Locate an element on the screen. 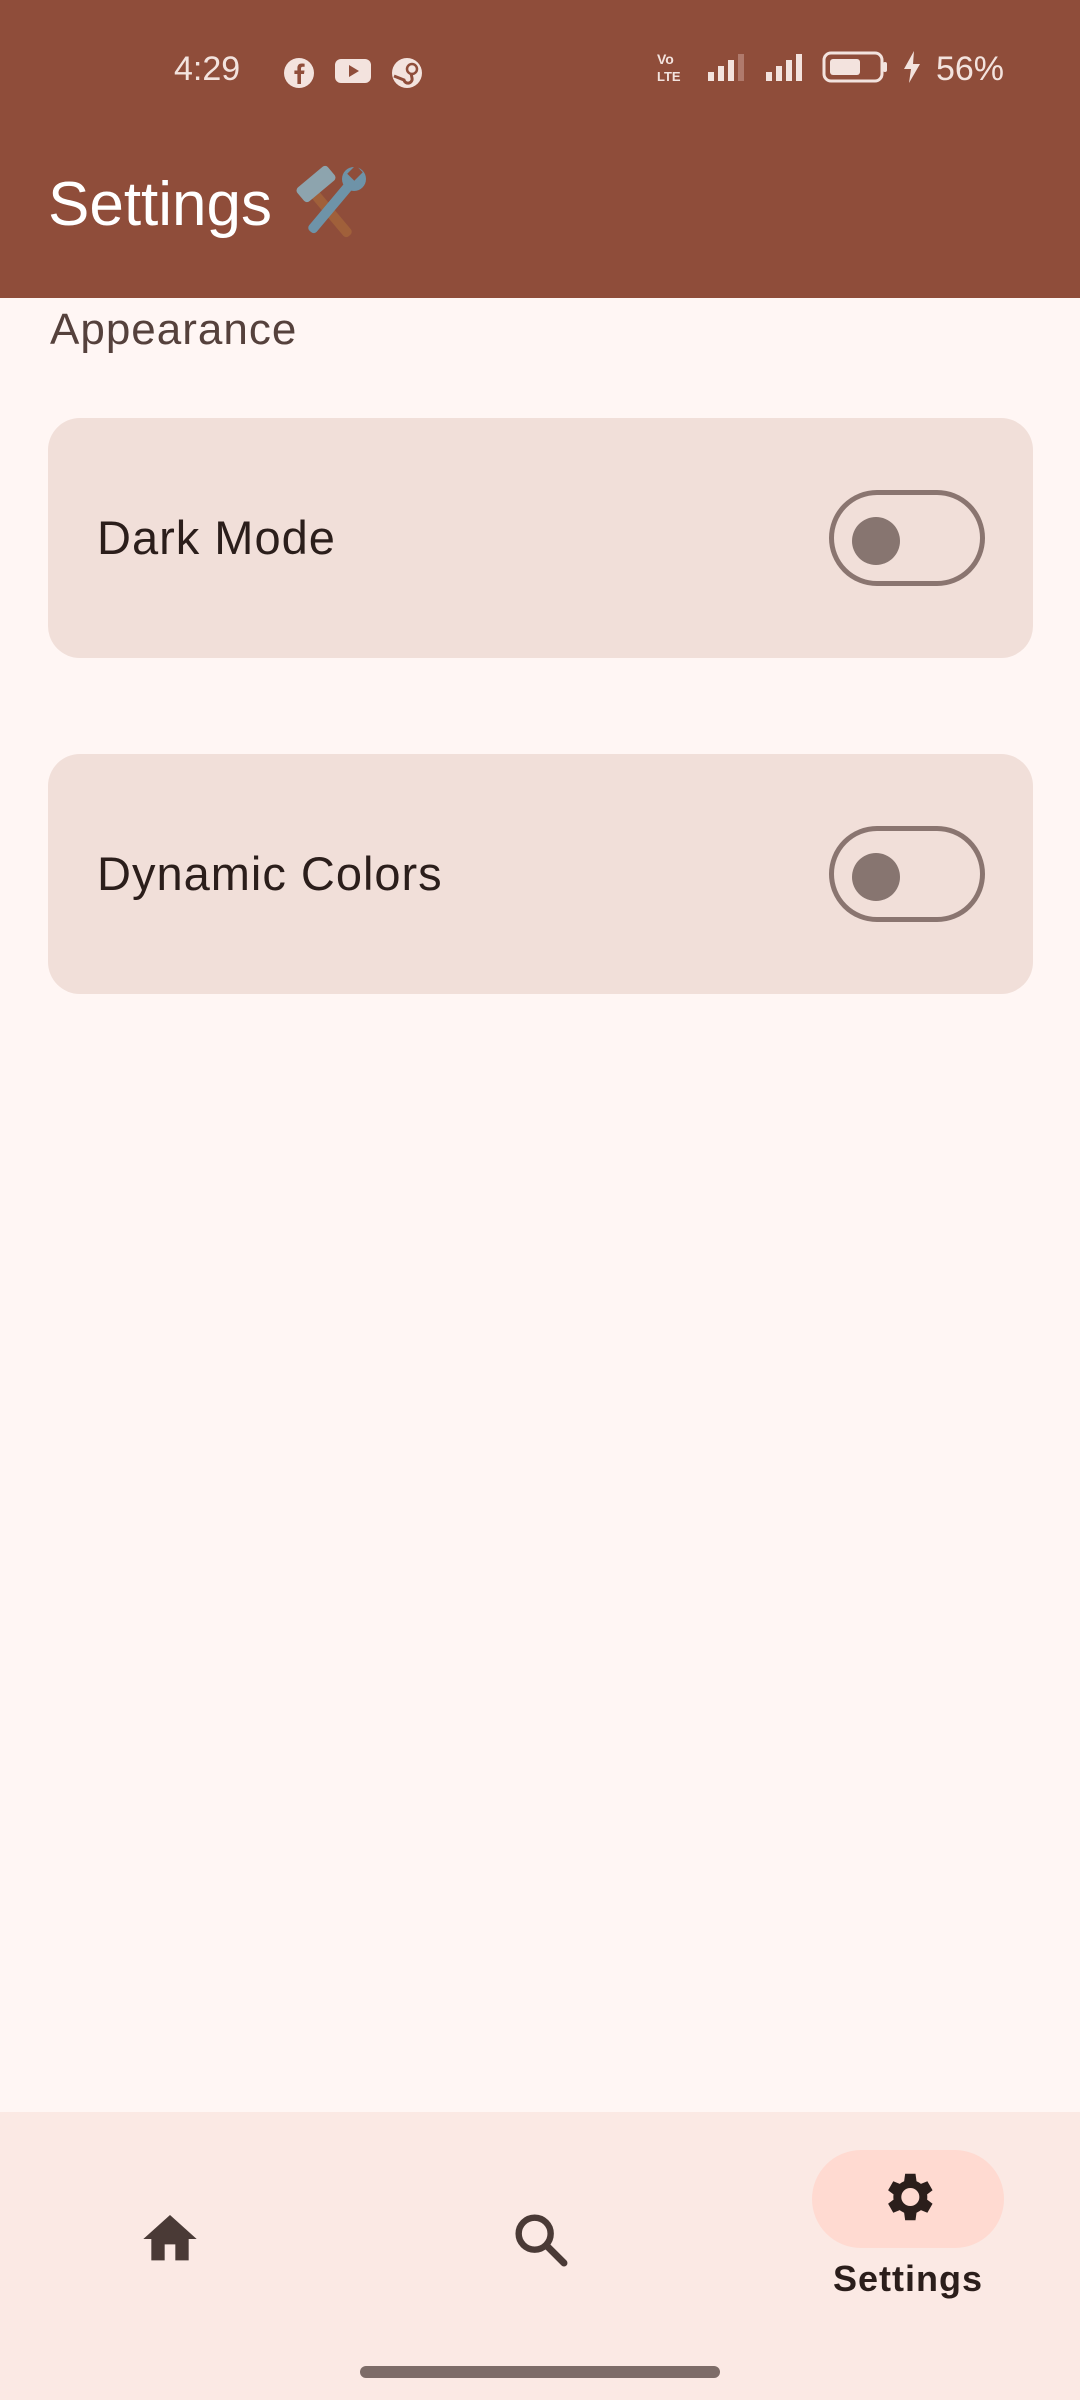  svg-text: Vo is located at coordinates (665, 59).